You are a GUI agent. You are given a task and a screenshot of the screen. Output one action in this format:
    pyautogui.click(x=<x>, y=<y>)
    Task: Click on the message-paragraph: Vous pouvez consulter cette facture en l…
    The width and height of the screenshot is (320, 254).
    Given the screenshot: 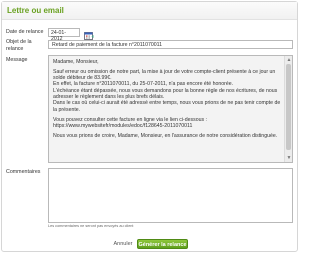 What is the action you would take?
    pyautogui.click(x=130, y=122)
    